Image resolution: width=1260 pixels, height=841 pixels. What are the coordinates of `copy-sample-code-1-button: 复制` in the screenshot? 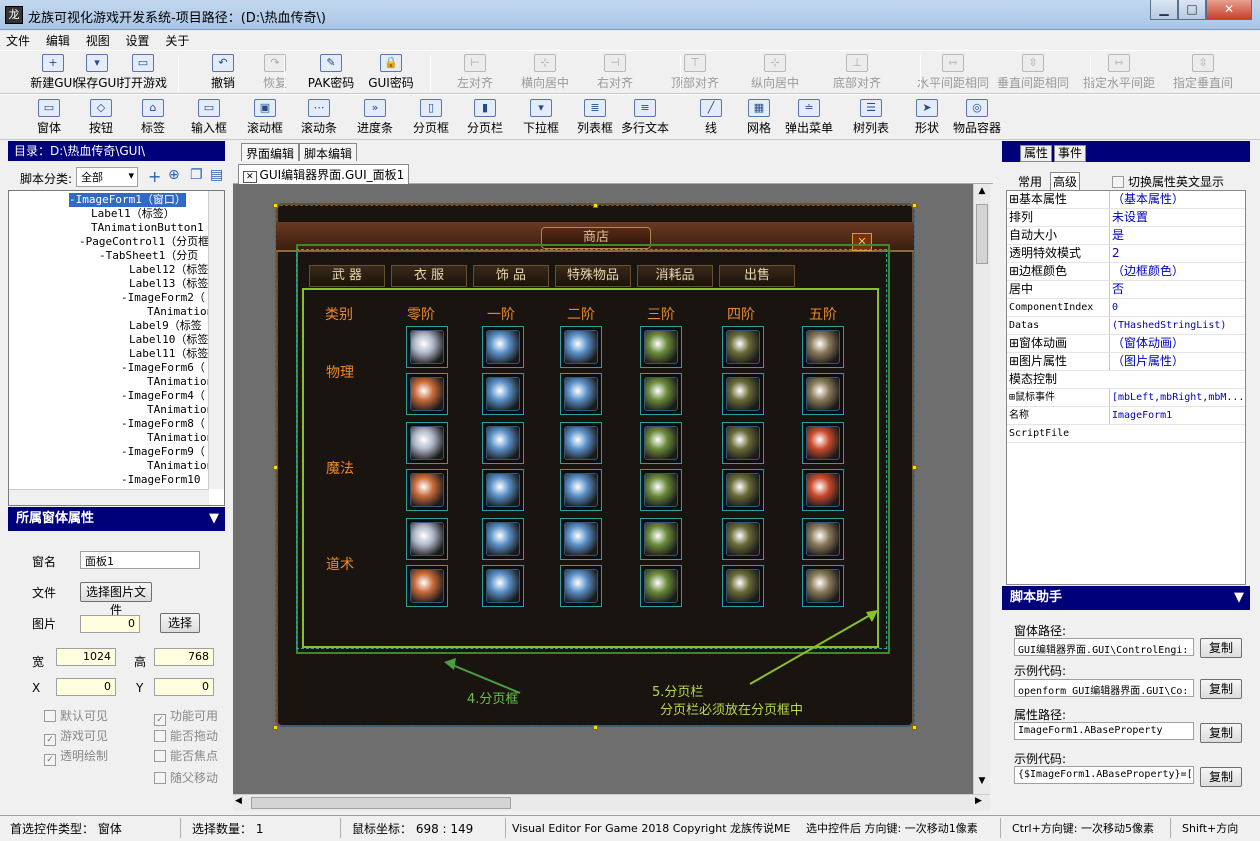 It's located at (1221, 689).